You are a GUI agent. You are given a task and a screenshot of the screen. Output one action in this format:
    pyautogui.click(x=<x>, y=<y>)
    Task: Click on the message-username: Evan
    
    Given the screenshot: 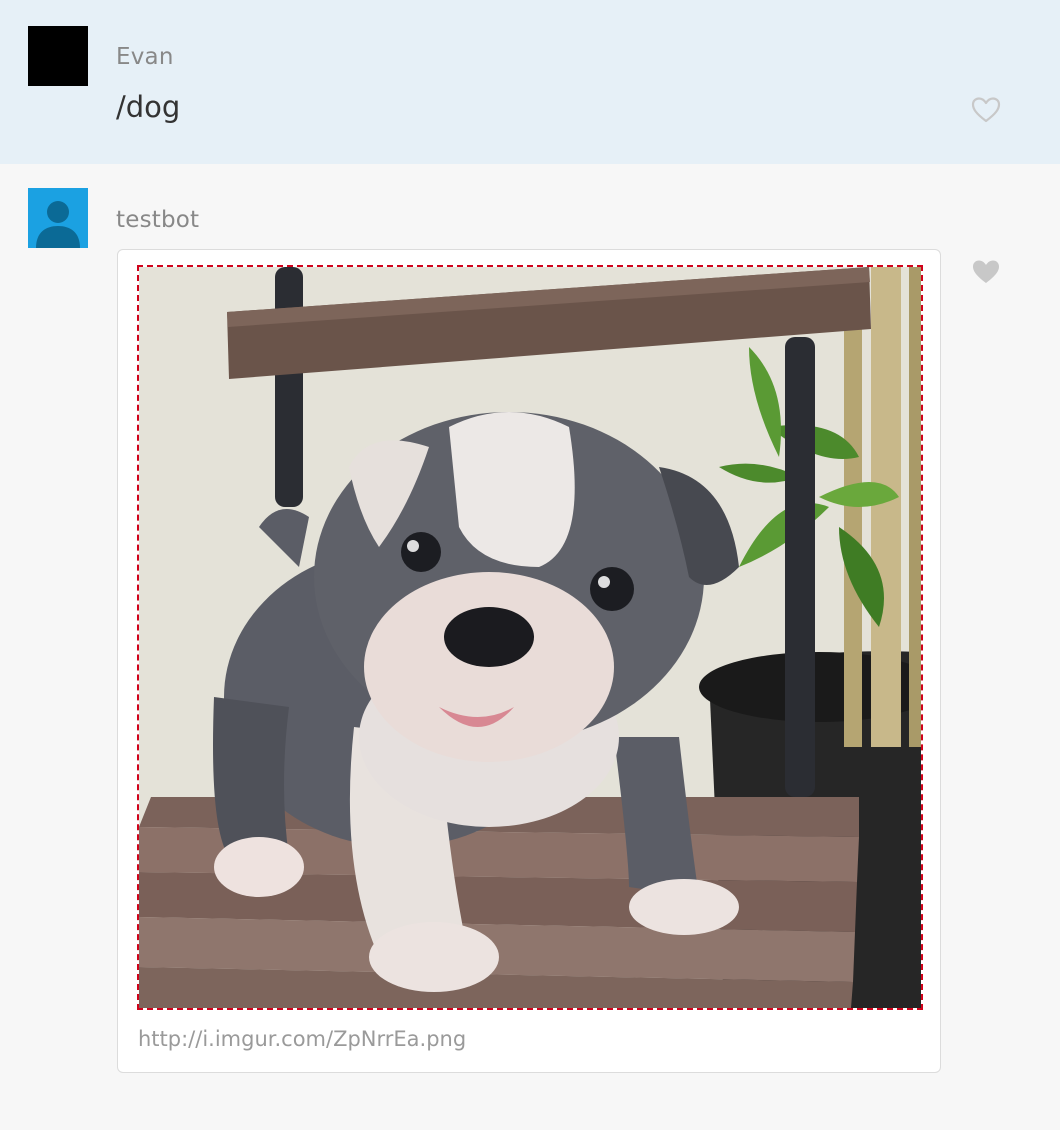 What is the action you would take?
    pyautogui.click(x=145, y=57)
    